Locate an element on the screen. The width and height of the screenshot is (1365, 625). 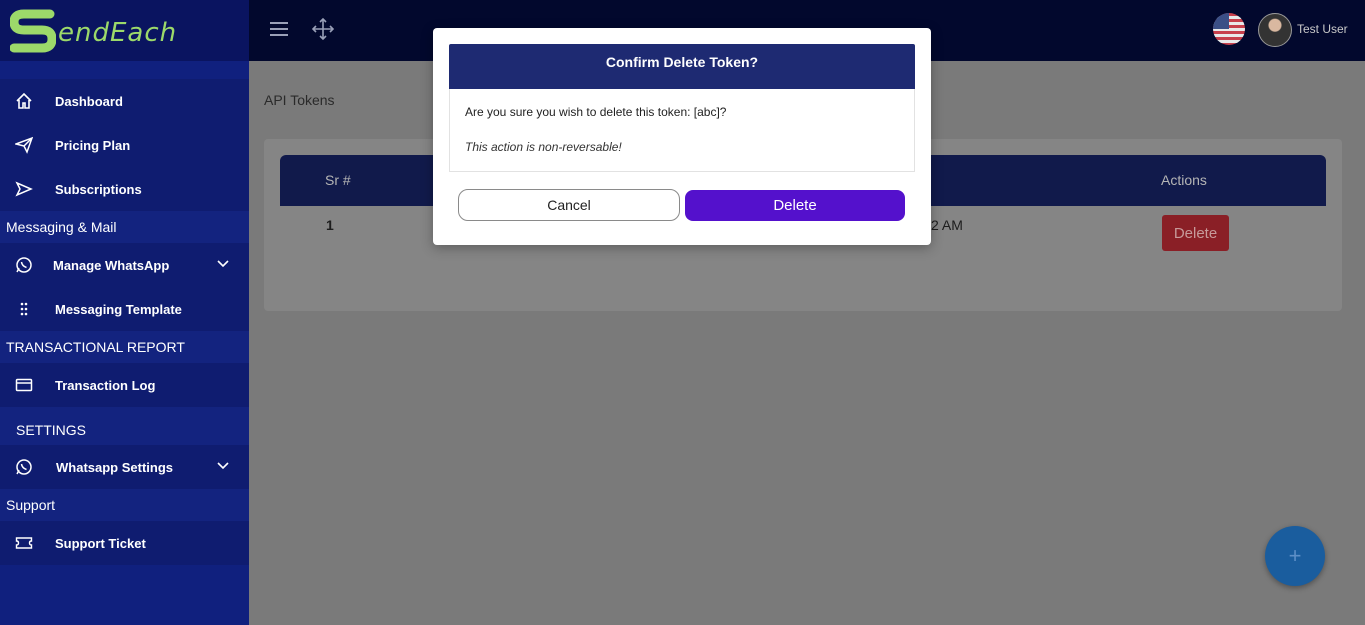
sidebar-item-manage-whatsapp: Manage WhatsApp is located at coordinates (124, 265).